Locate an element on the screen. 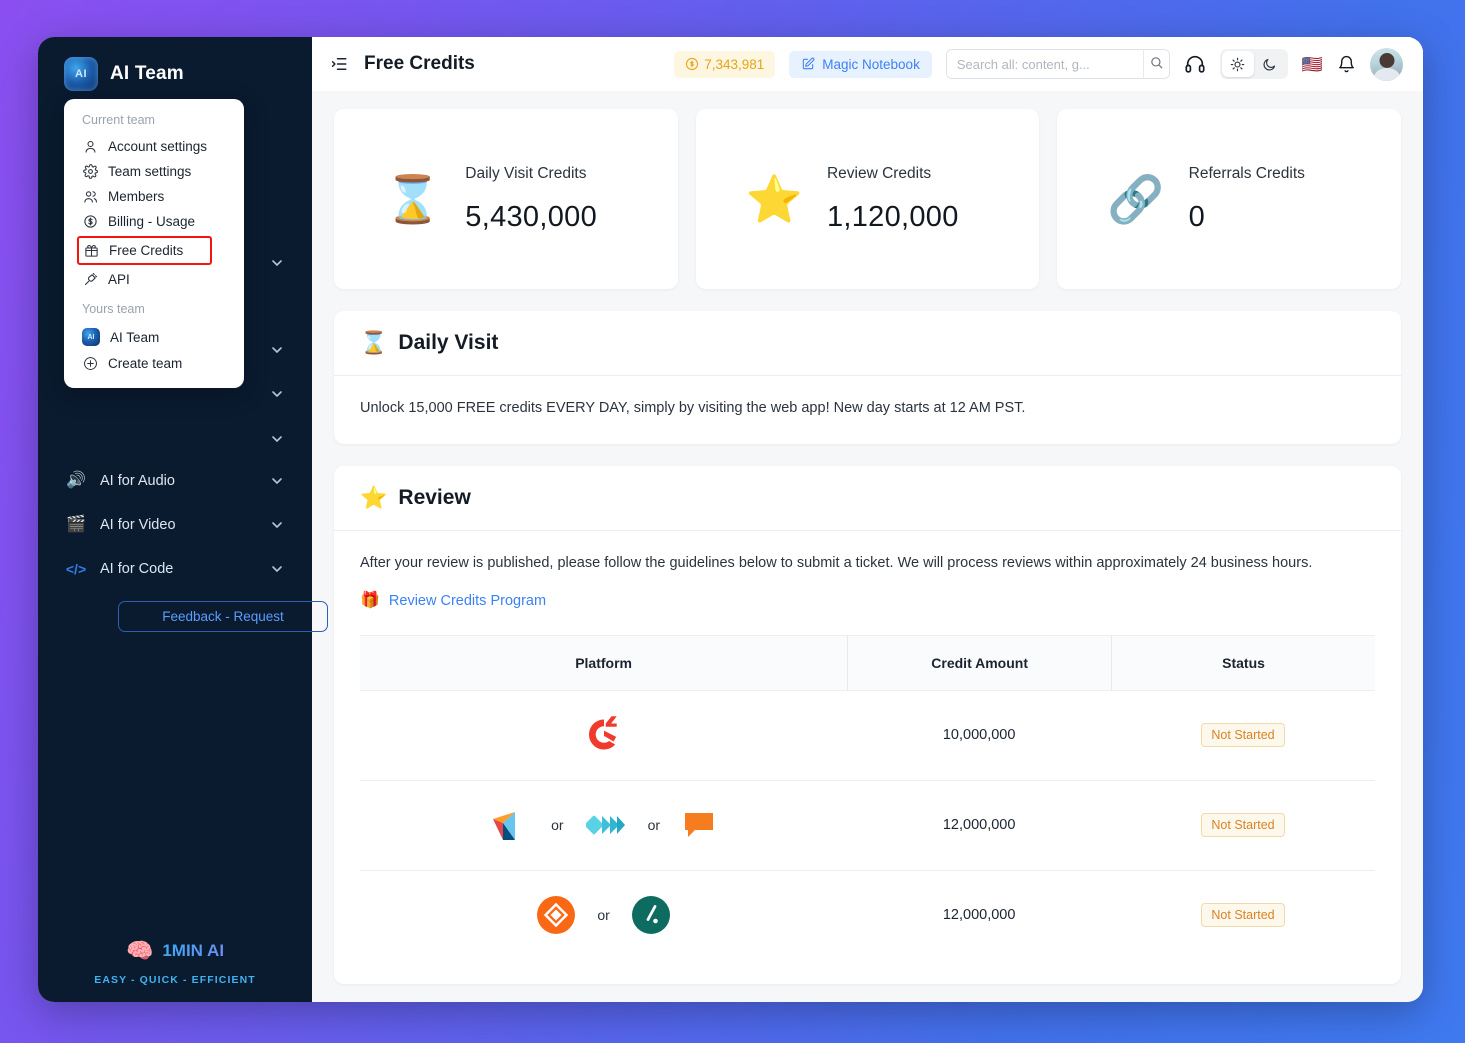 Image resolution: width=1465 pixels, height=1043 pixels. dropdown-item-label: Account settings is located at coordinates (158, 146).